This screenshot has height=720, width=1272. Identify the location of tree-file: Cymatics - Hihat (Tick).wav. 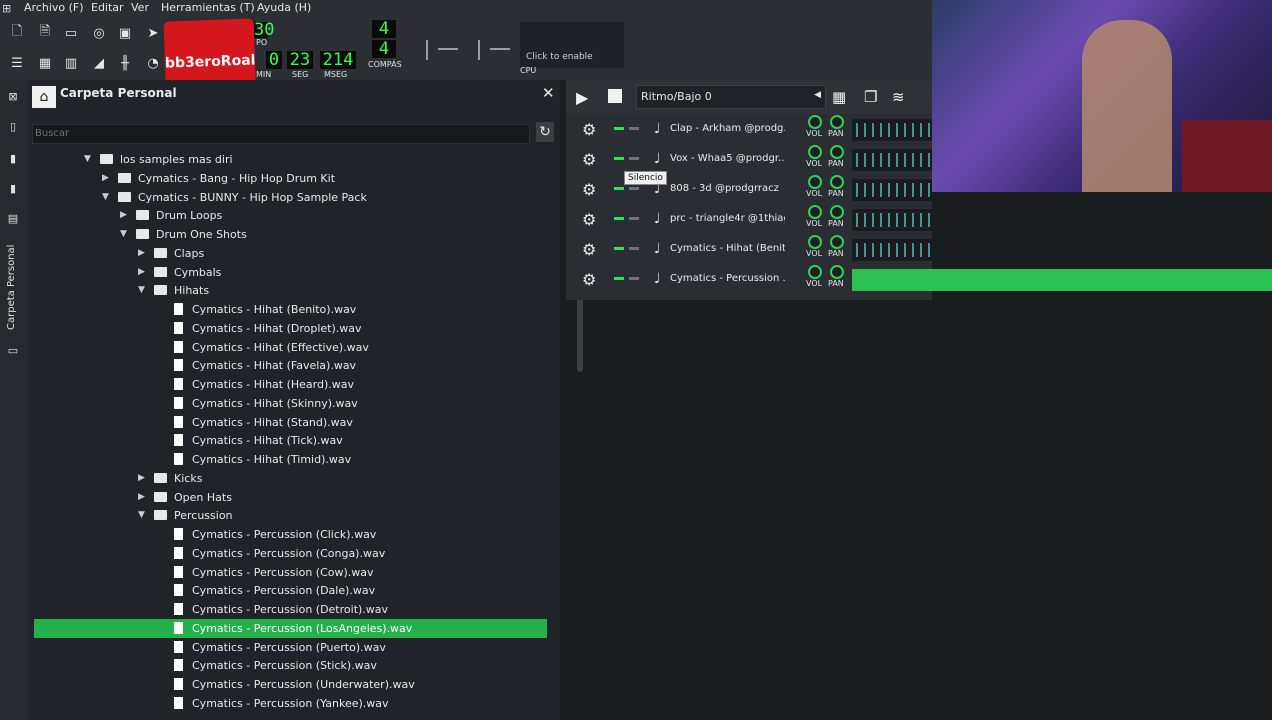
(290, 440).